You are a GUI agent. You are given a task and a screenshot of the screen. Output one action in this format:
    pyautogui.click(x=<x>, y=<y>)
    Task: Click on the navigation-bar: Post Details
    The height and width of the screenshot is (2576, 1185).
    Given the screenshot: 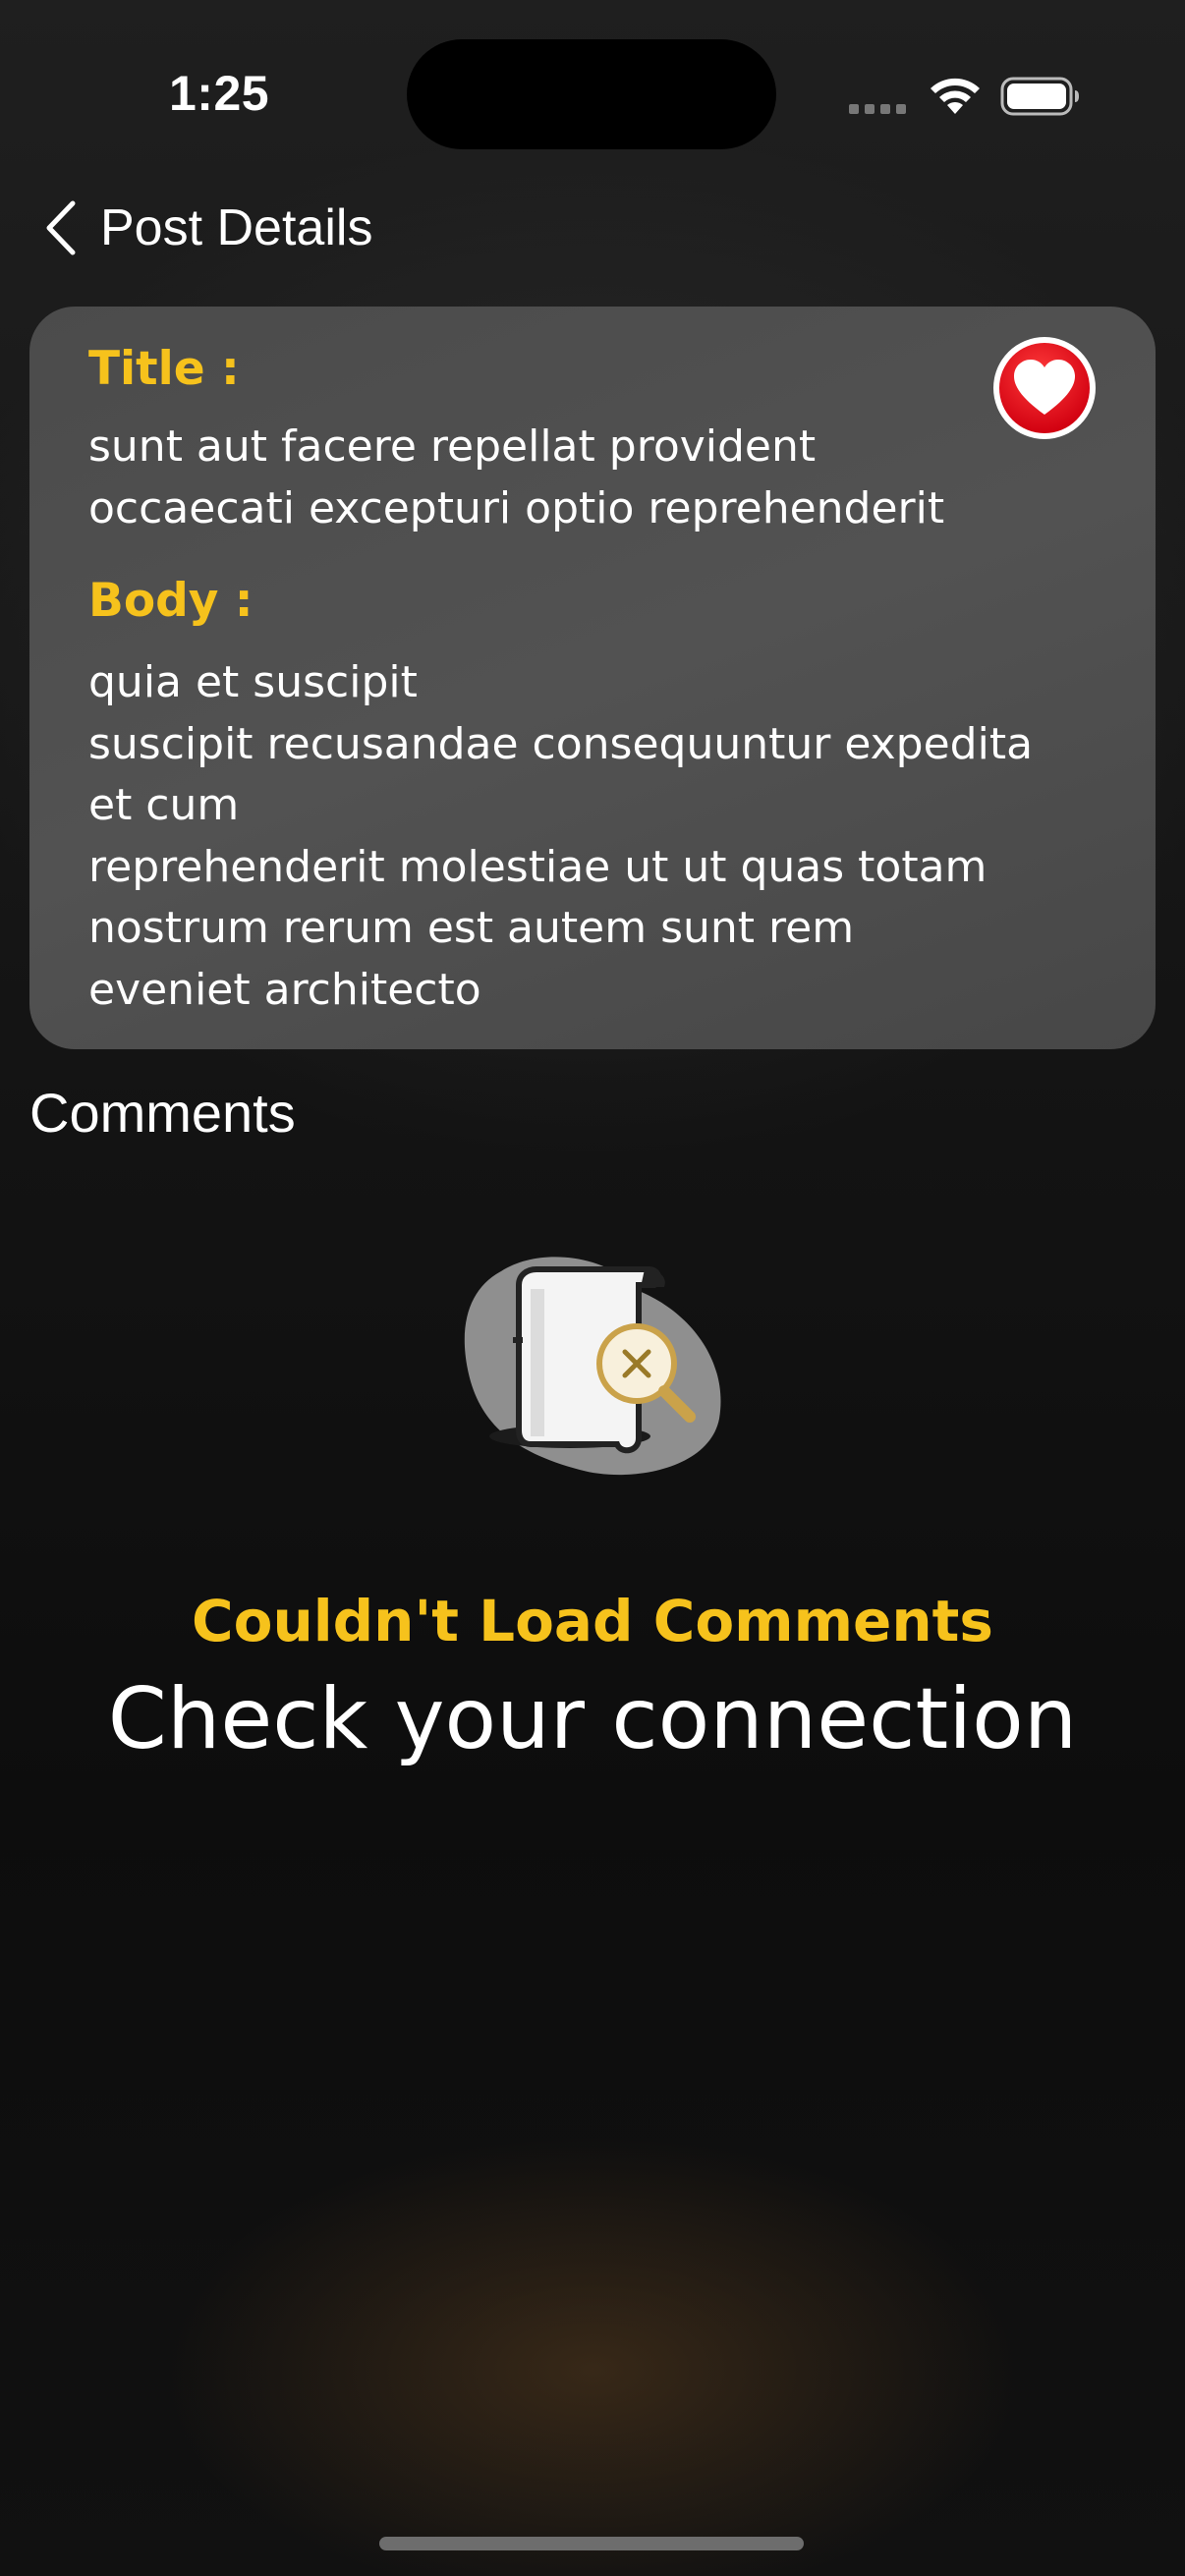 What is the action you would take?
    pyautogui.click(x=592, y=241)
    